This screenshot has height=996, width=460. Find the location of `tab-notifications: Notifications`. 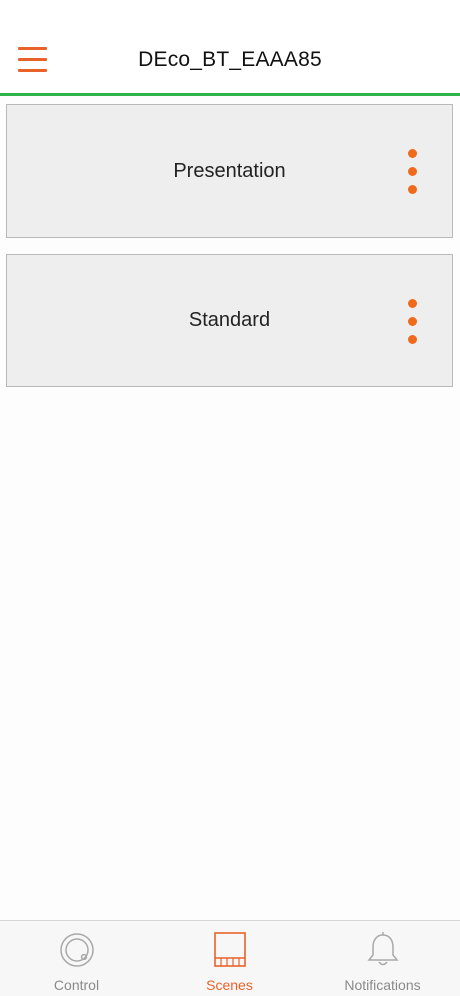

tab-notifications: Notifications is located at coordinates (382, 958).